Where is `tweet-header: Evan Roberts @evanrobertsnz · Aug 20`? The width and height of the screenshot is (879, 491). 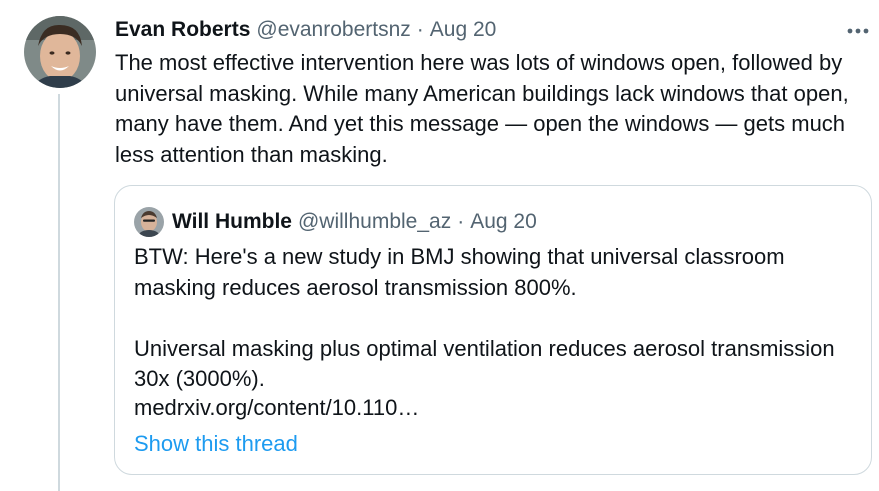 tweet-header: Evan Roberts @evanrobertsnz · Aug 20 is located at coordinates (305, 30).